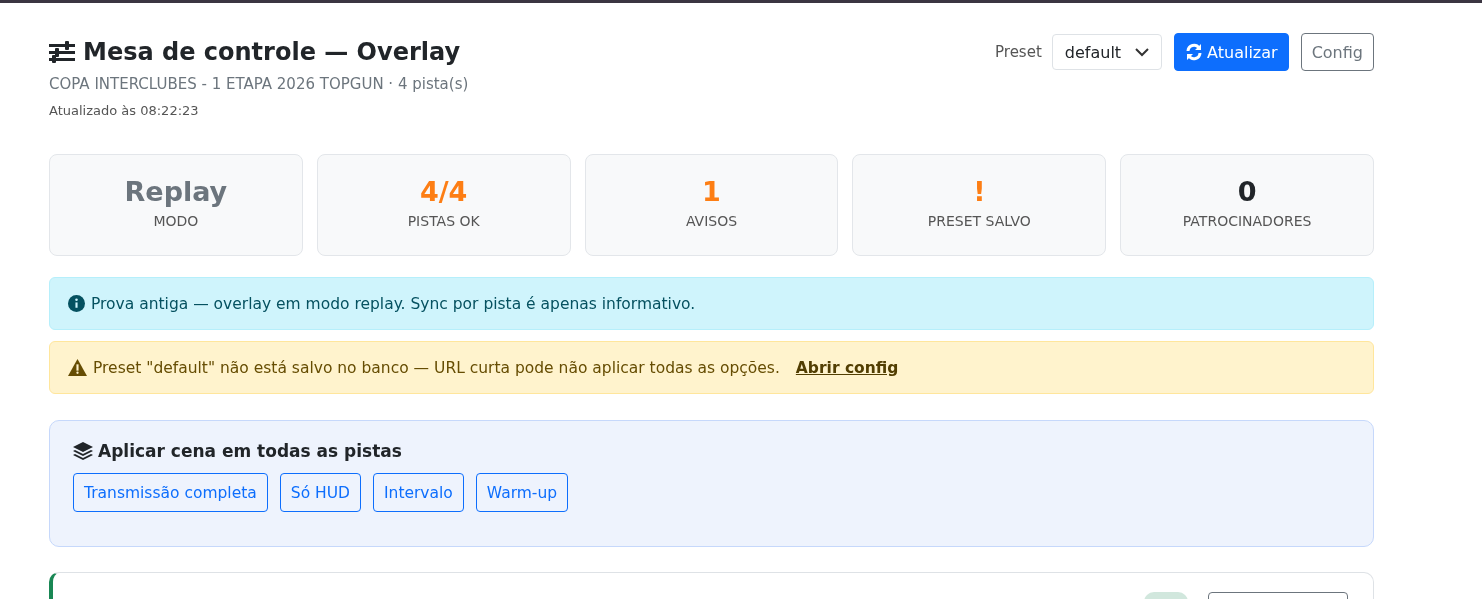 The height and width of the screenshot is (599, 1482). I want to click on page-title: Mesa de controle — Overlay, so click(272, 52).